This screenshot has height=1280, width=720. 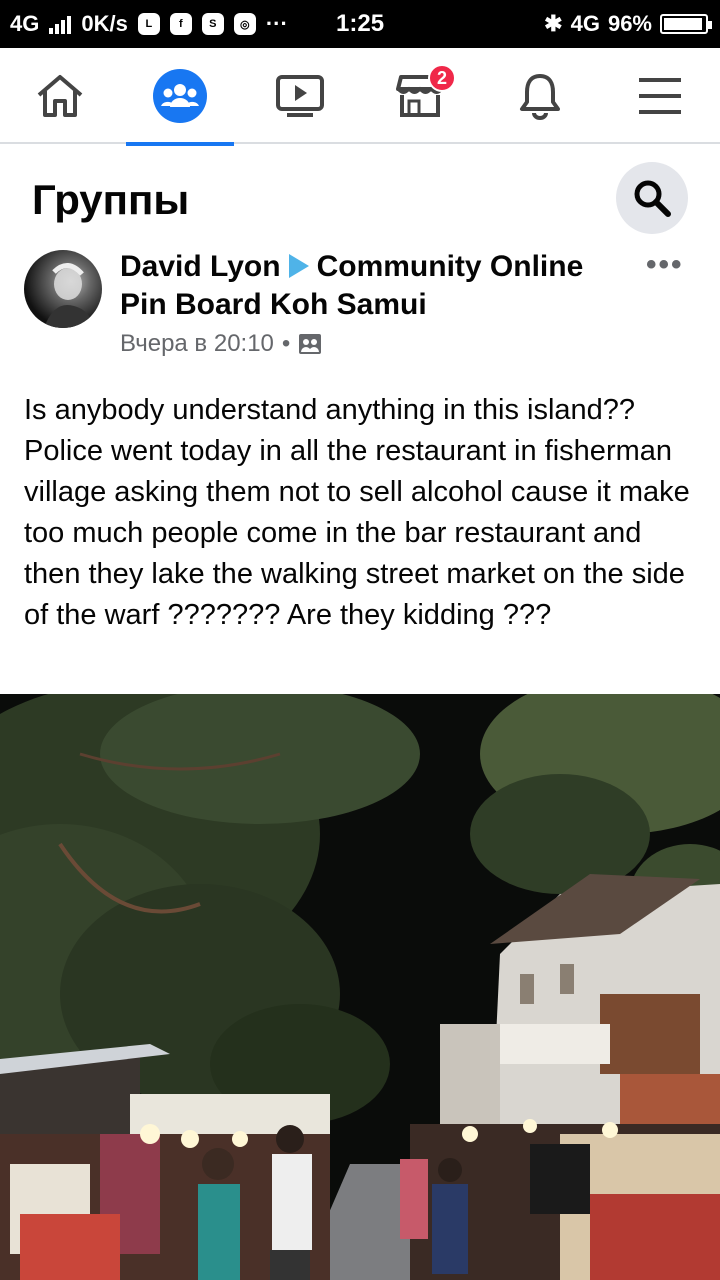 What do you see at coordinates (180, 24) in the screenshot?
I see `facebook-icon: f` at bounding box center [180, 24].